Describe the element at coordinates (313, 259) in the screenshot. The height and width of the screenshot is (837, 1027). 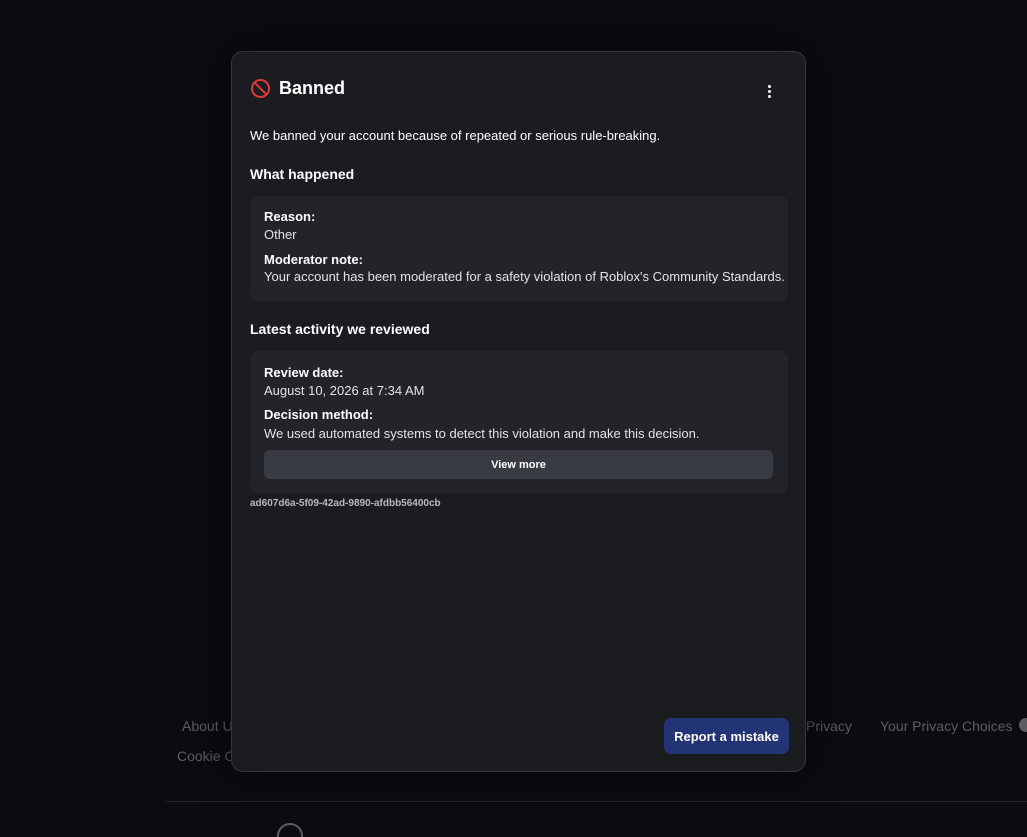
I see `moderator-note-label: Moderator note:` at that location.